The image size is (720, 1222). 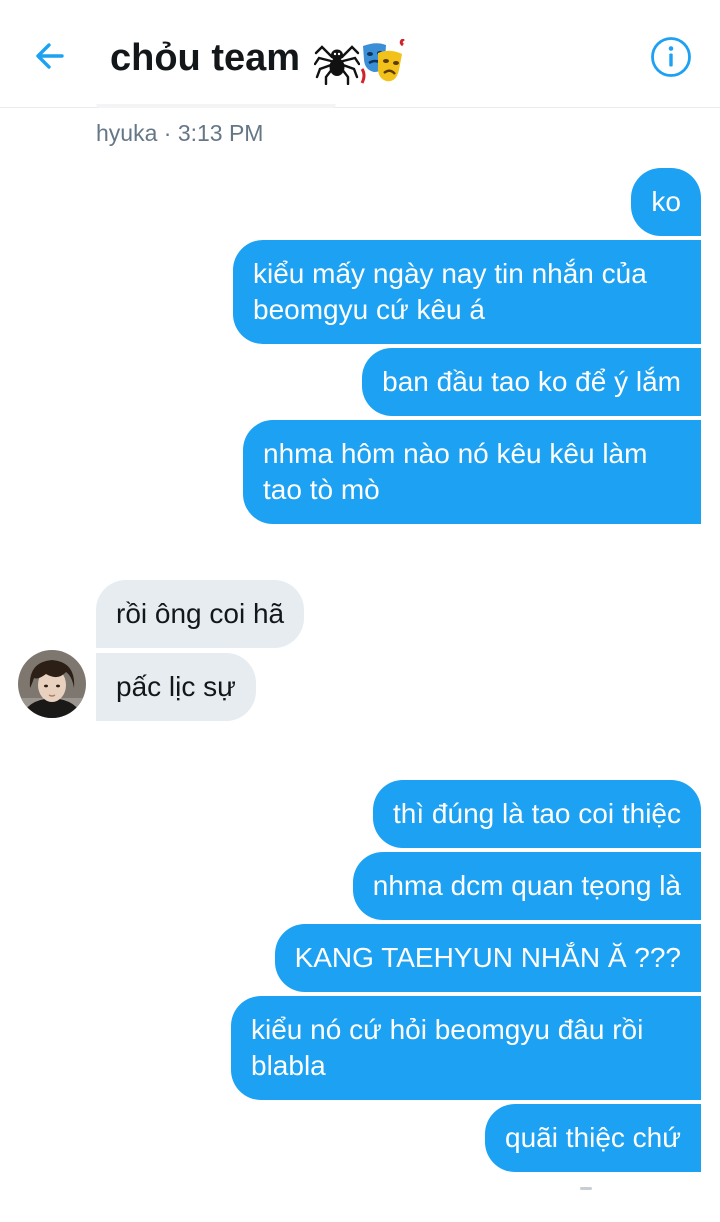 I want to click on outgoing-message: quãi thiệc chứ, so click(x=593, y=1138).